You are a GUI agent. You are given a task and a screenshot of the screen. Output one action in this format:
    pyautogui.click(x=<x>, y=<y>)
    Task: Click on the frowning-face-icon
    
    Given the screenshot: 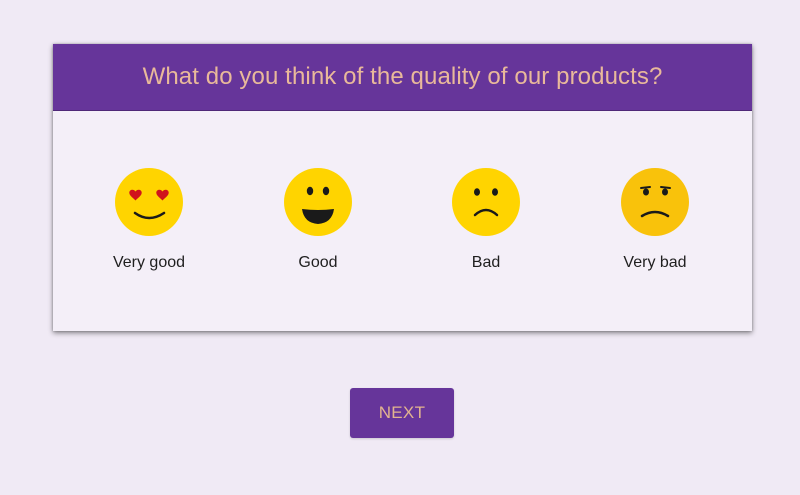 What is the action you would take?
    pyautogui.click(x=486, y=202)
    